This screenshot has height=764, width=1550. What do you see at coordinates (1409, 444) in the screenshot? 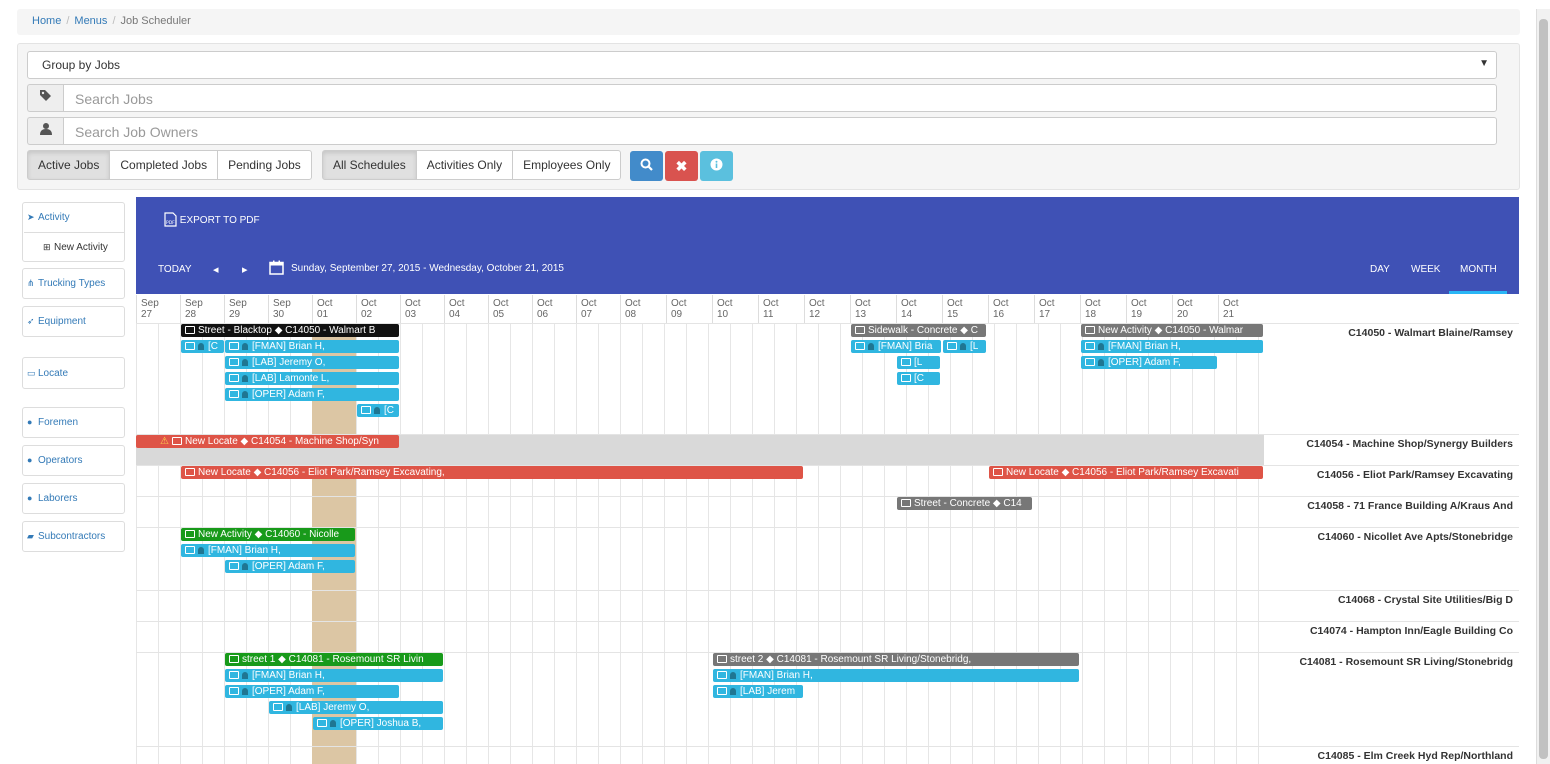
I see `job-row-label: C14054 - Machine Shop/Synergy Builders` at bounding box center [1409, 444].